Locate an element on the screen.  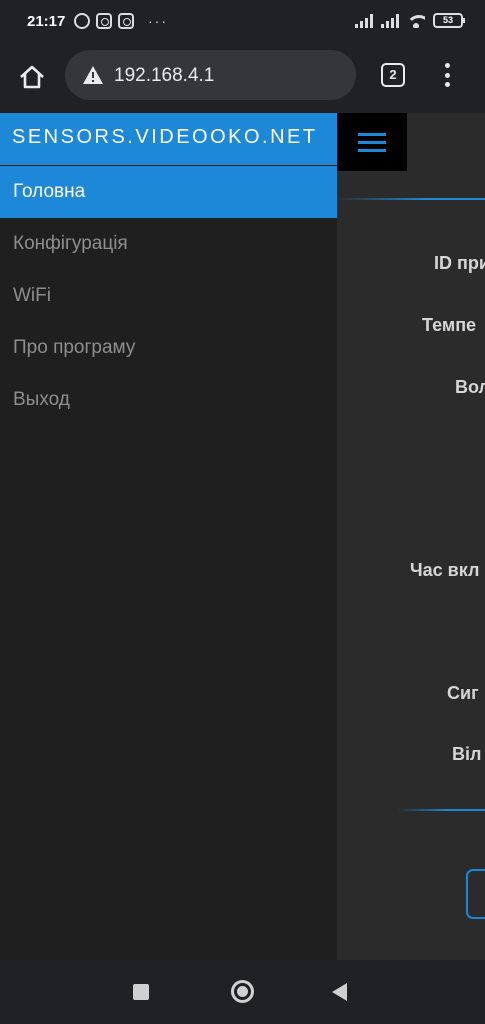
nav-item-wifi: WiFi is located at coordinates (168, 296).